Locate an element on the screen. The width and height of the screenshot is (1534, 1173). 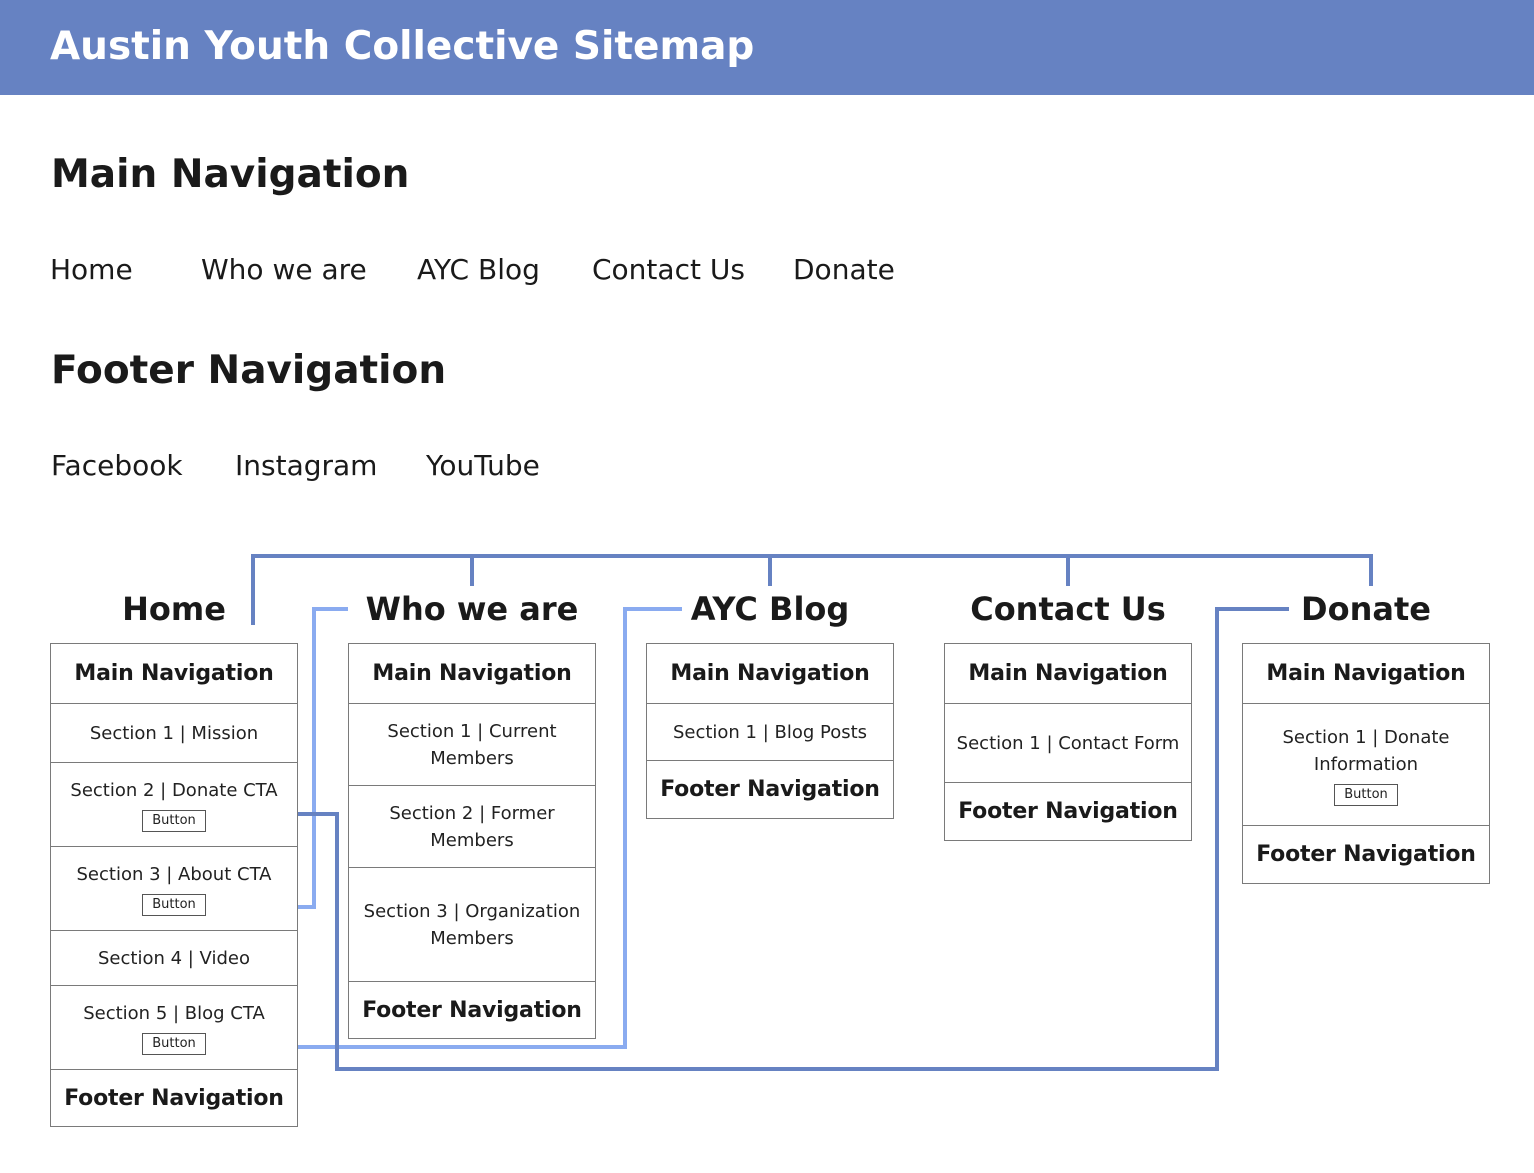
page-title-who-we-are: Who we are is located at coordinates (472, 609).